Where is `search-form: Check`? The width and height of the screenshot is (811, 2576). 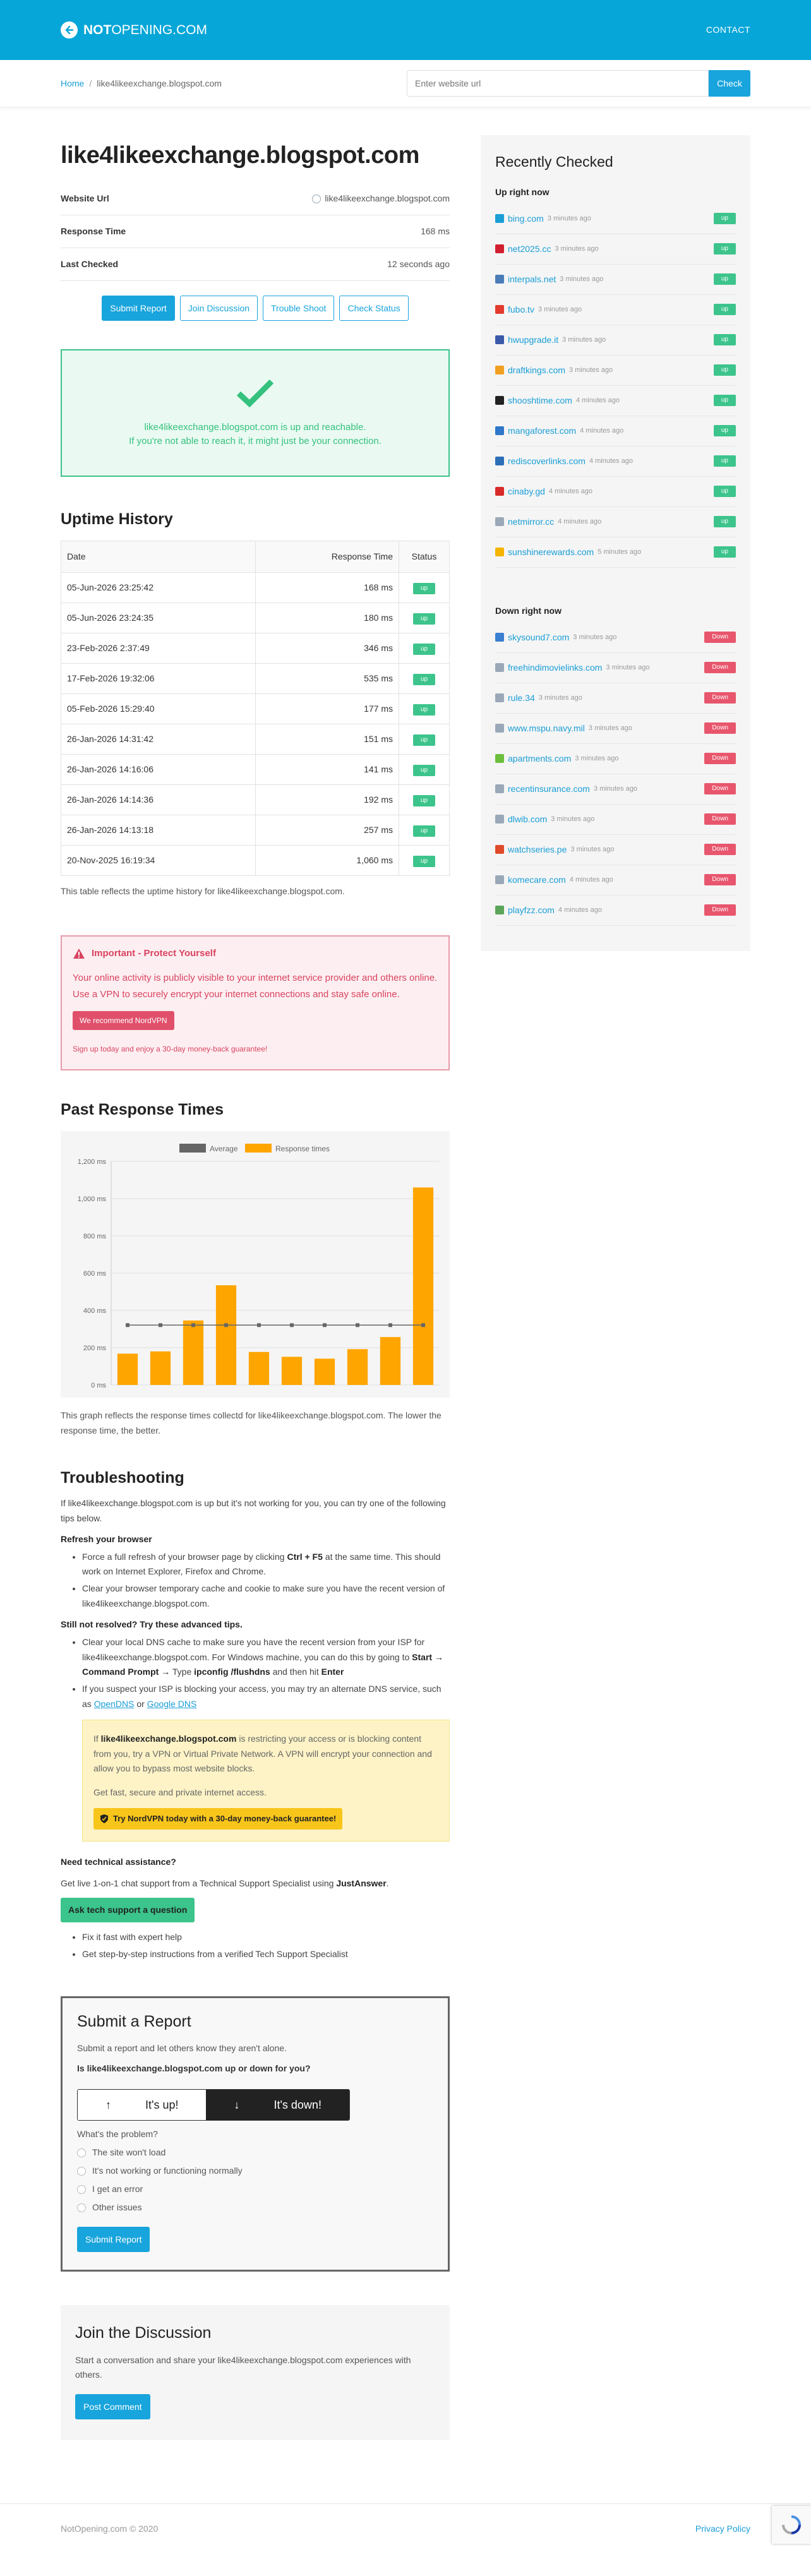 search-form: Check is located at coordinates (578, 83).